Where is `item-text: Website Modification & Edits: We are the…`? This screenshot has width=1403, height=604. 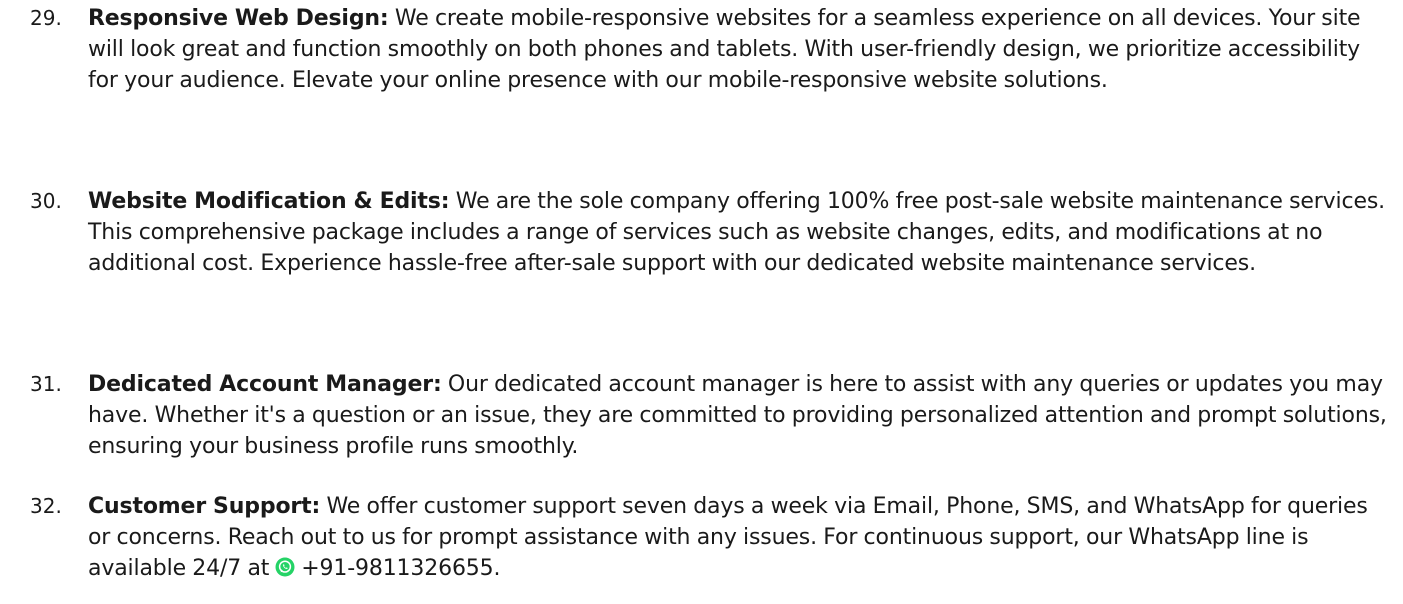 item-text: Website Modification & Edits: We are the… is located at coordinates (740, 232).